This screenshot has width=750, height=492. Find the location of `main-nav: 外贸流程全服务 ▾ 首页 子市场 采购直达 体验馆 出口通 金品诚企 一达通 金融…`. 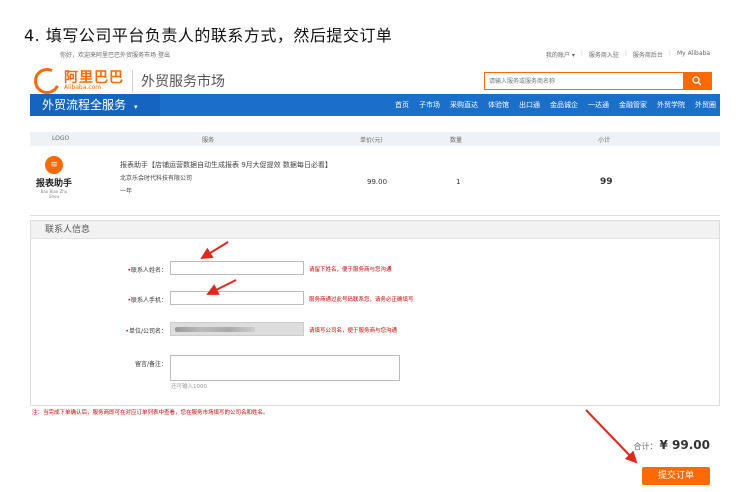

main-nav: 外贸流程全服务 ▾ 首页 子市场 采购直达 体验馆 出口通 金品诚企 一达通 金融… is located at coordinates (375, 105).